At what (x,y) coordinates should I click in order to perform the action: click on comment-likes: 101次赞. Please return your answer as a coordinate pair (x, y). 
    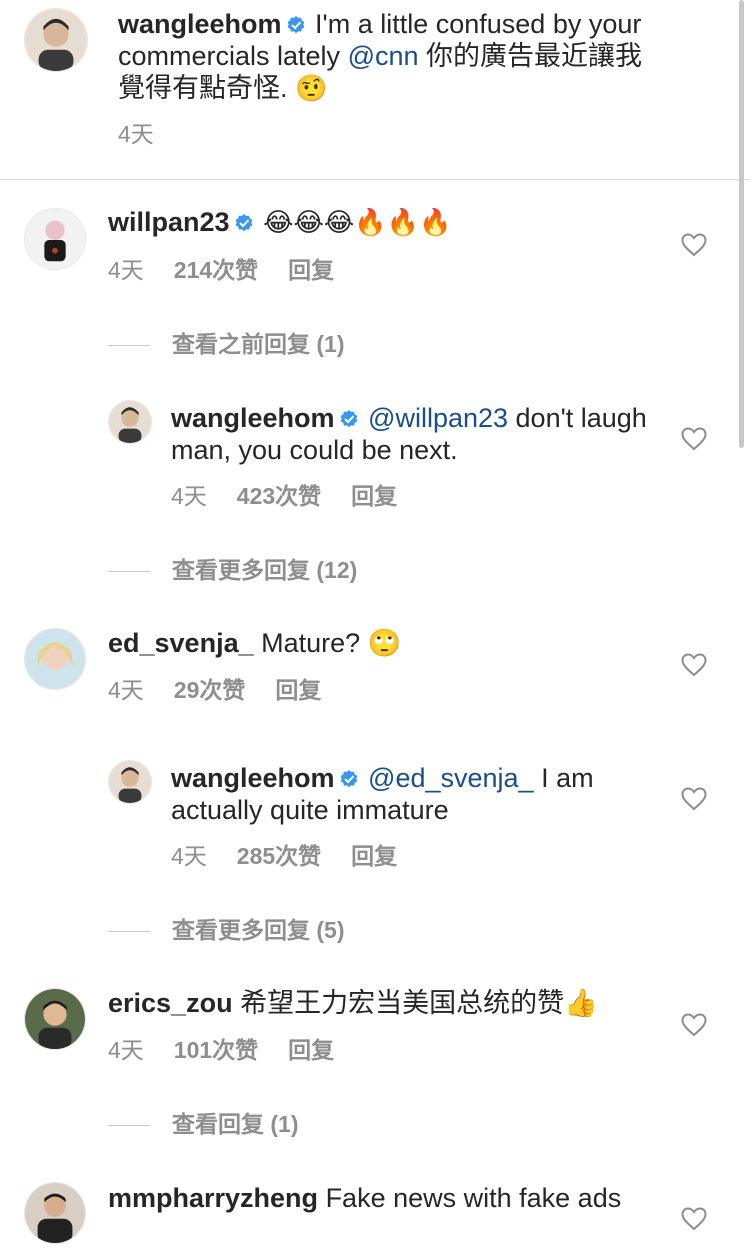
    Looking at the image, I should click on (216, 1050).